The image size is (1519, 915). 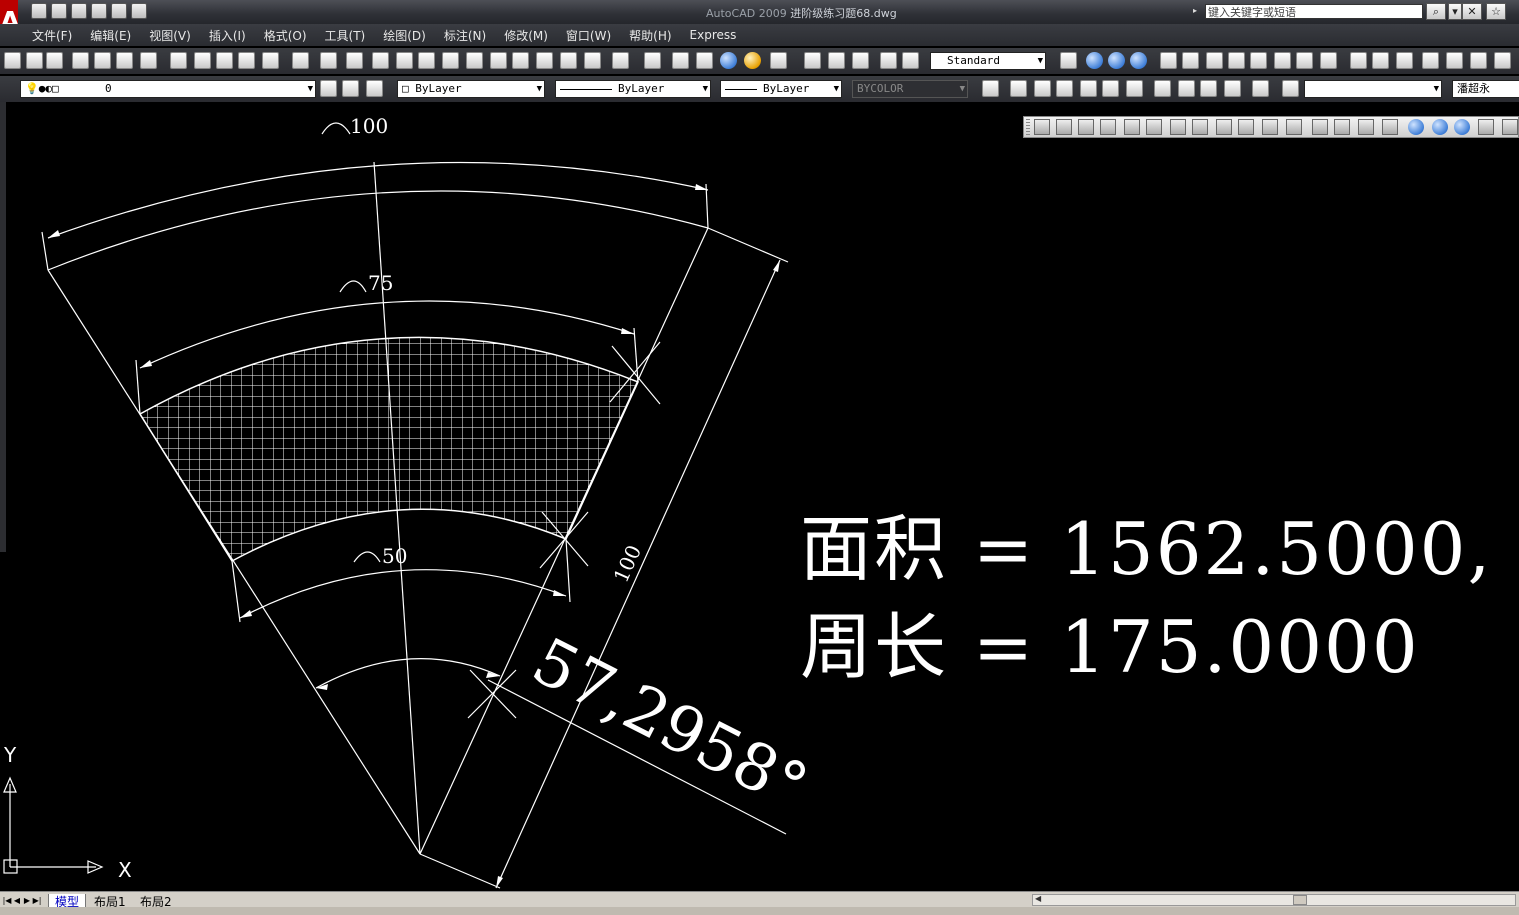 I want to click on text-style-select: Standard ▼, so click(x=988, y=61).